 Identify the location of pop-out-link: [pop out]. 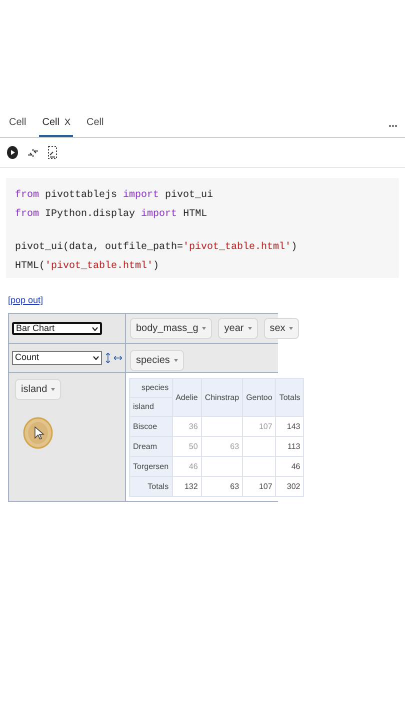
(26, 300).